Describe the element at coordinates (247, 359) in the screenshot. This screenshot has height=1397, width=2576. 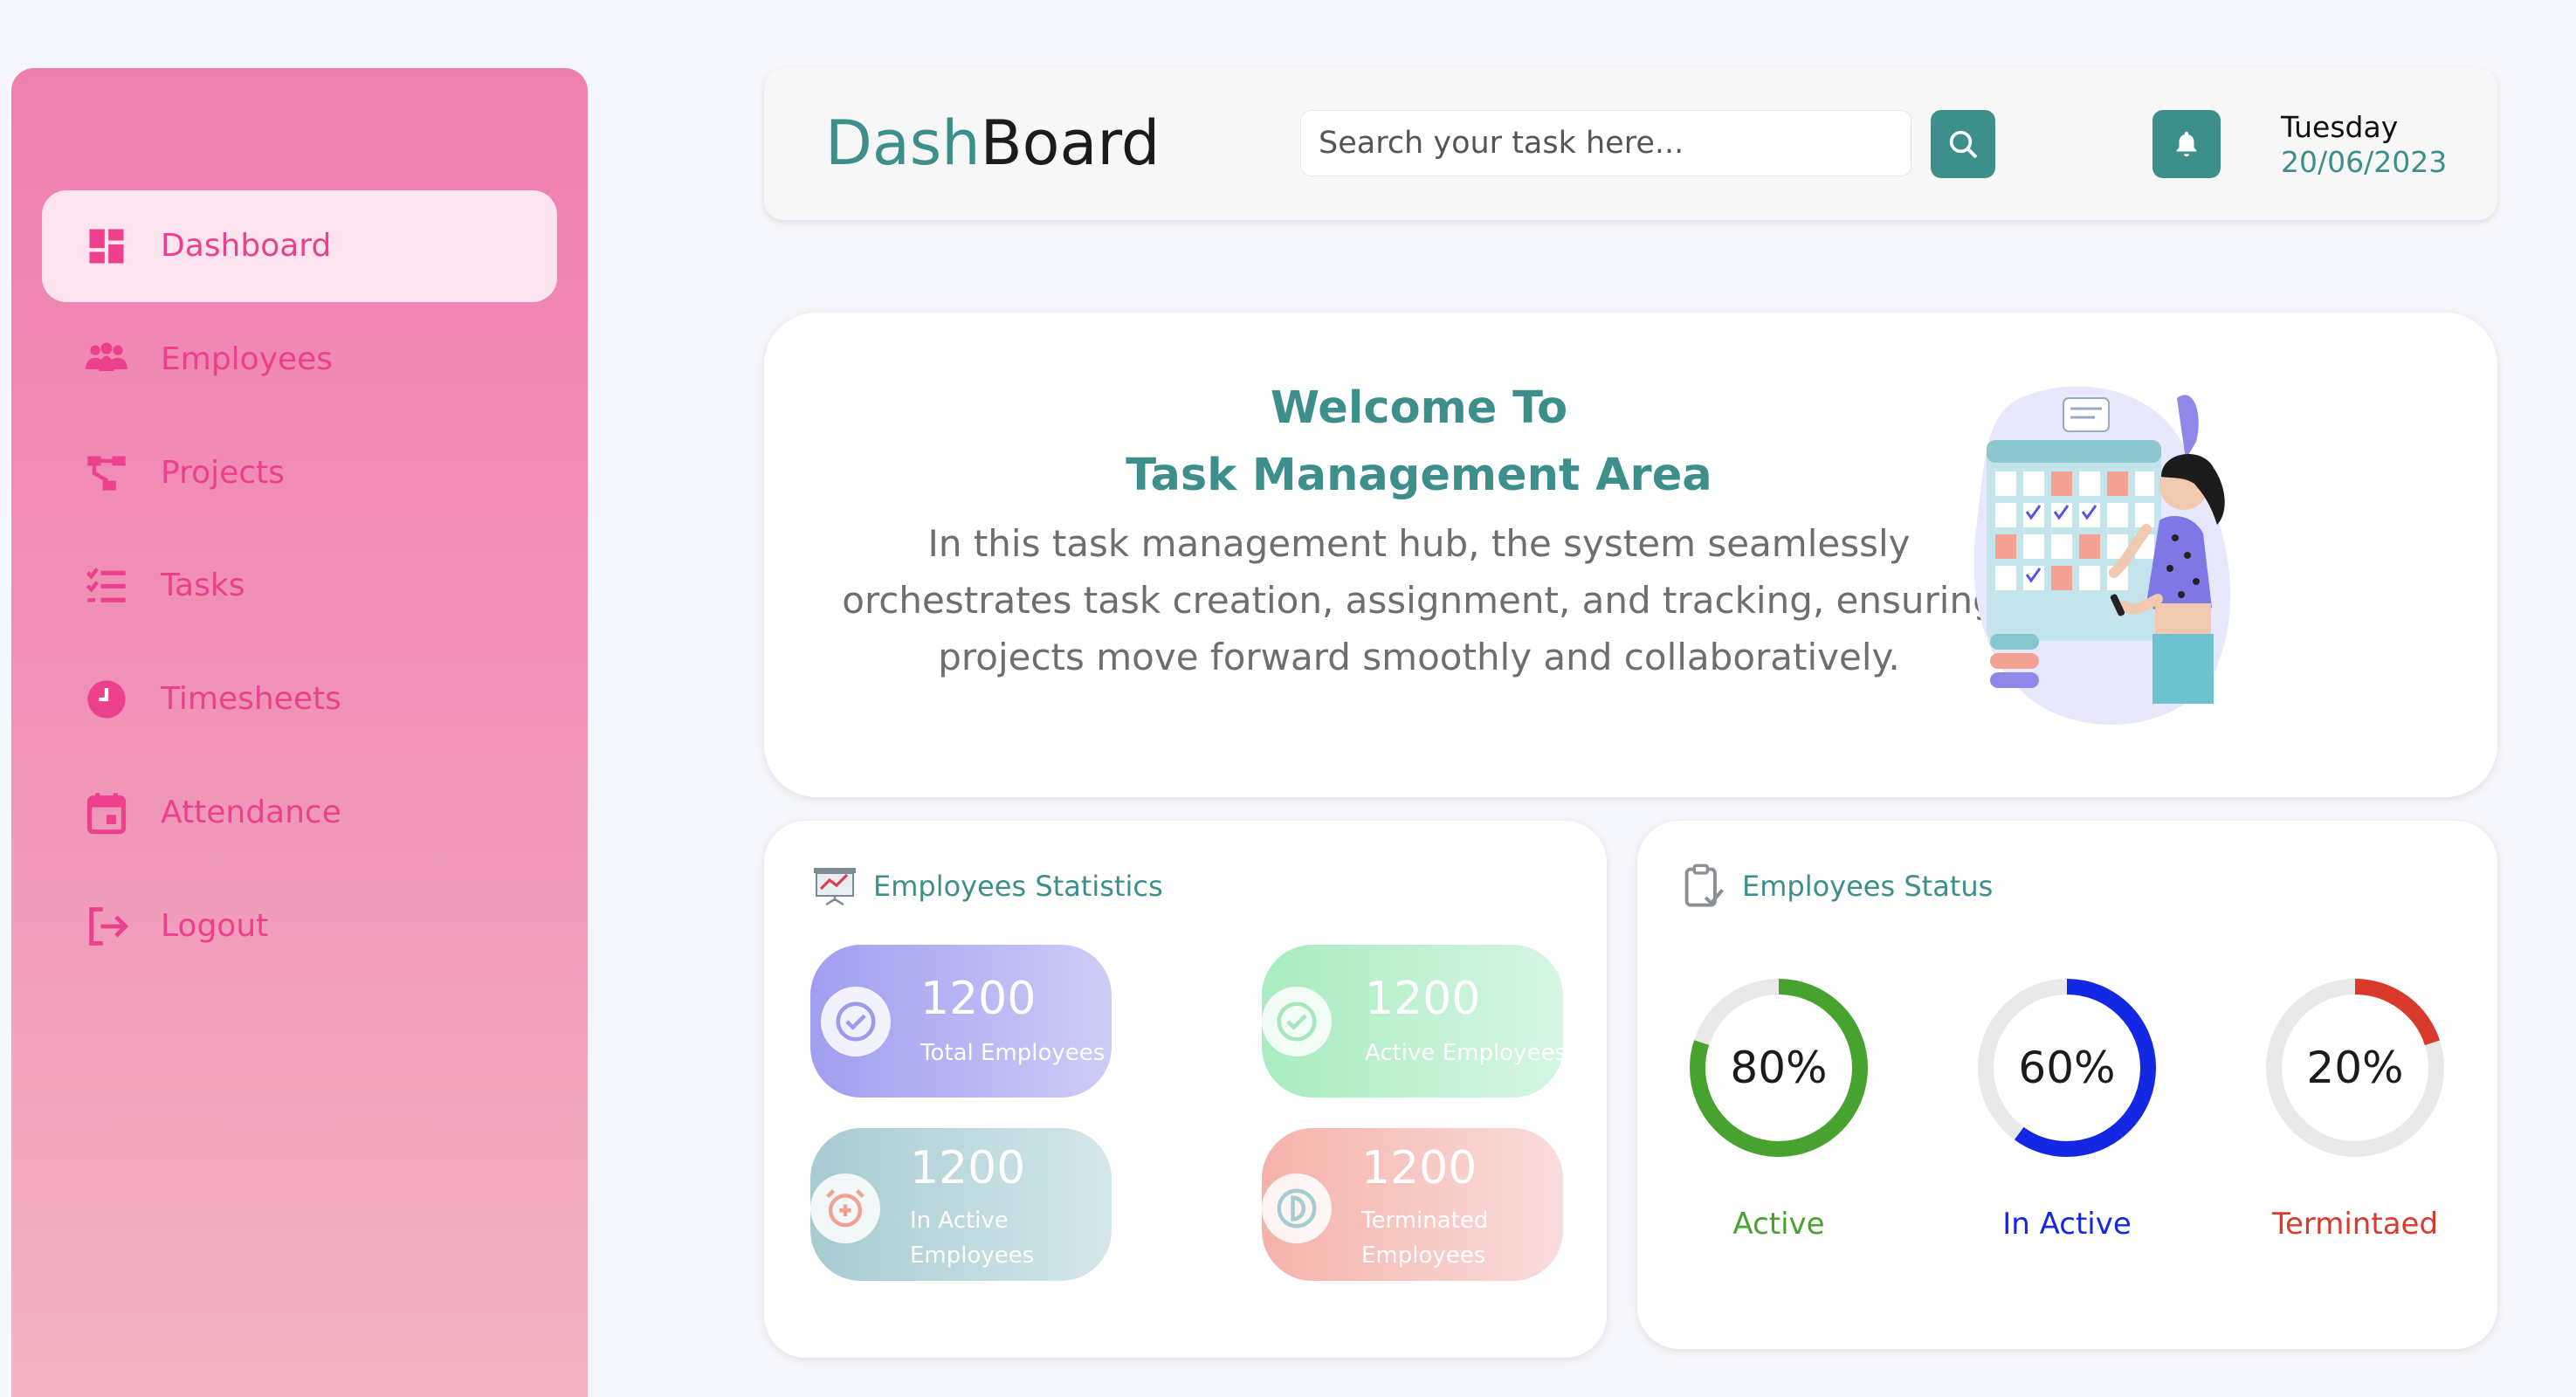
I see `sidebar-item-label: Employees` at that location.